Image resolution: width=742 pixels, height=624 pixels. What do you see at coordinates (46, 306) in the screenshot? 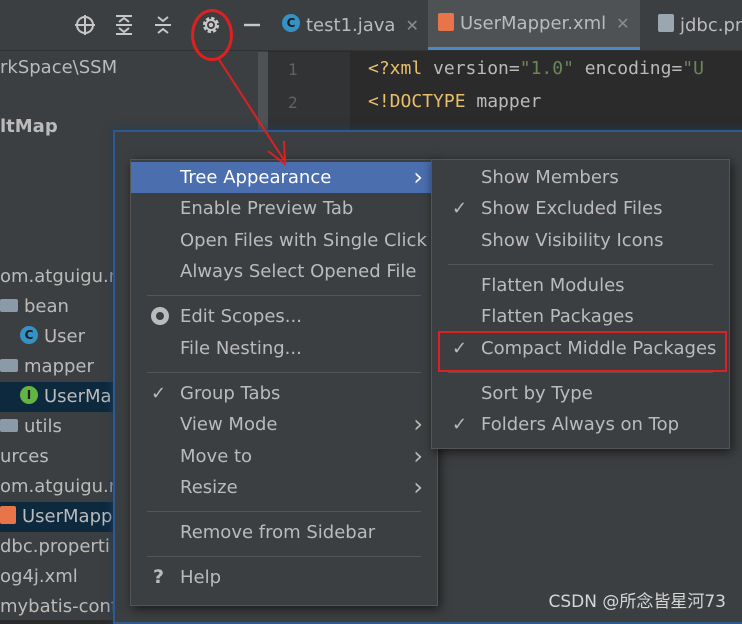
I see `tree-item-label: bean` at bounding box center [46, 306].